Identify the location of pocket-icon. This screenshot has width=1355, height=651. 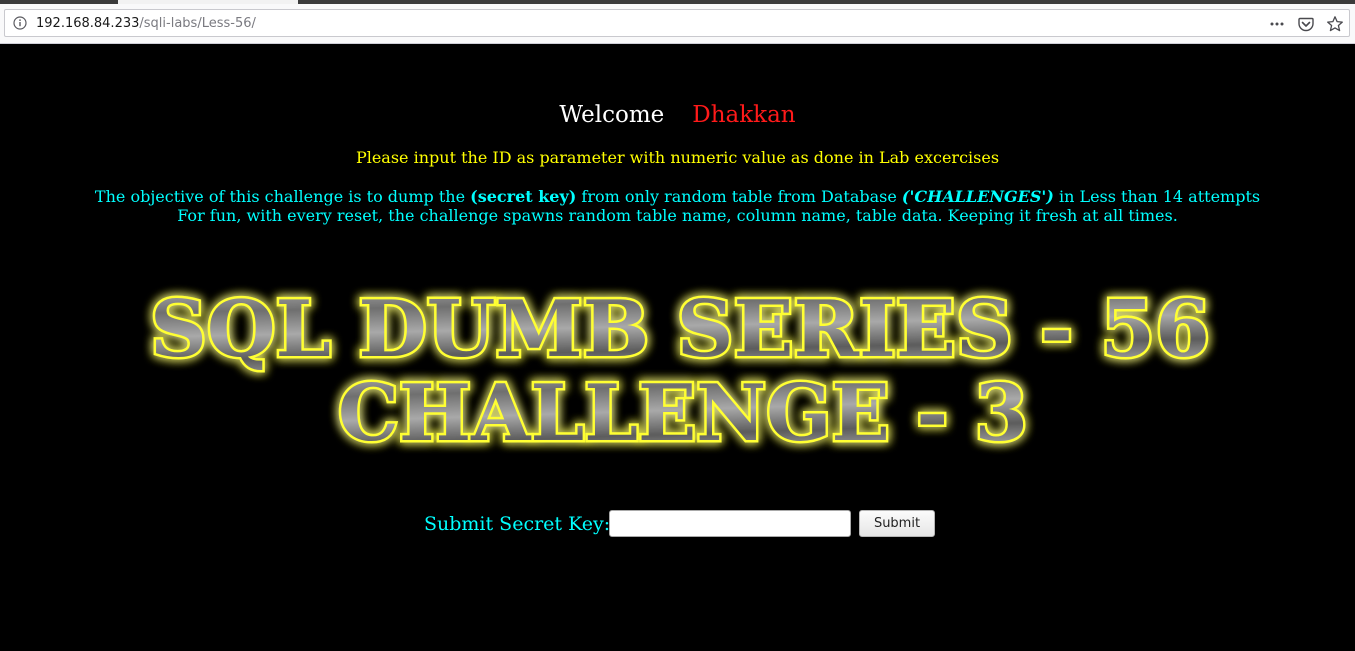
(1306, 24).